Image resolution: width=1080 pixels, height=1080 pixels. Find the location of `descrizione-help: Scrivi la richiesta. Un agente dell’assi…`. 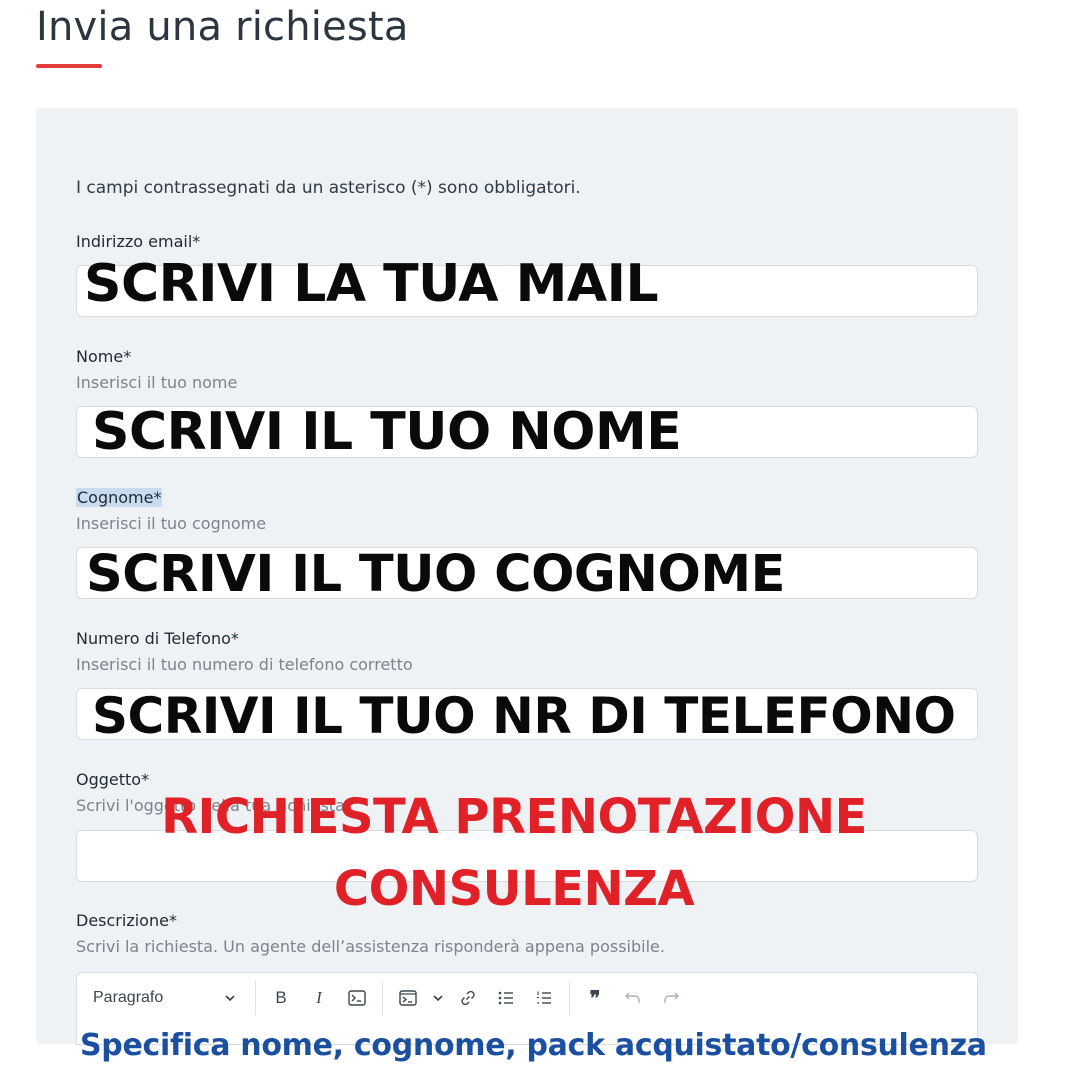

descrizione-help: Scrivi la richiesta. Un agente dell’assi… is located at coordinates (370, 946).